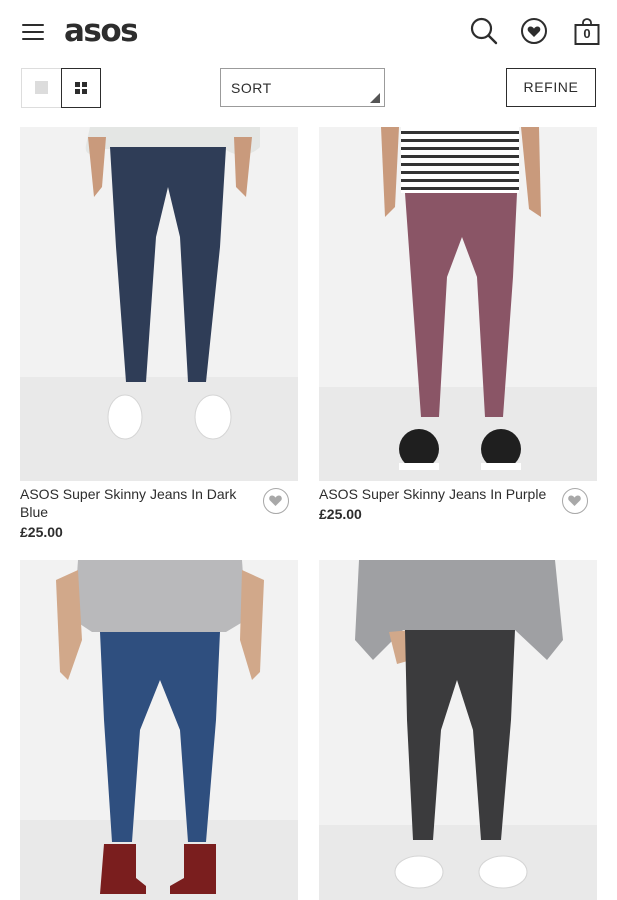  What do you see at coordinates (375, 98) in the screenshot?
I see `dropdown-corner-icon` at bounding box center [375, 98].